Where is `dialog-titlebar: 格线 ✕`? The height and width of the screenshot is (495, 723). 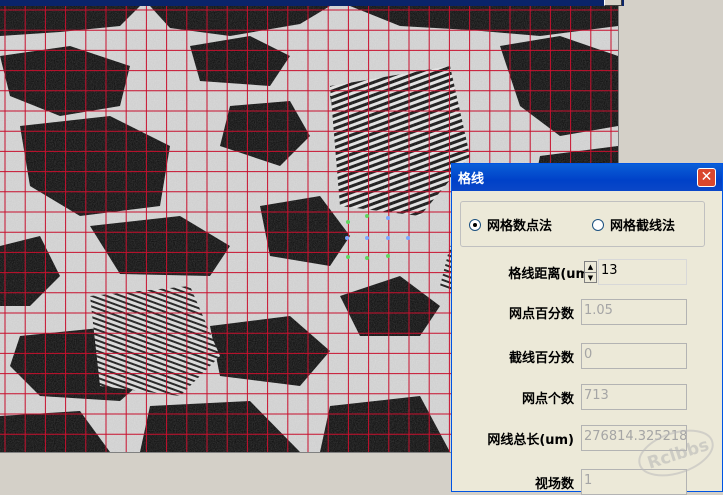
dialog-titlebar: 格线 ✕ is located at coordinates (587, 177).